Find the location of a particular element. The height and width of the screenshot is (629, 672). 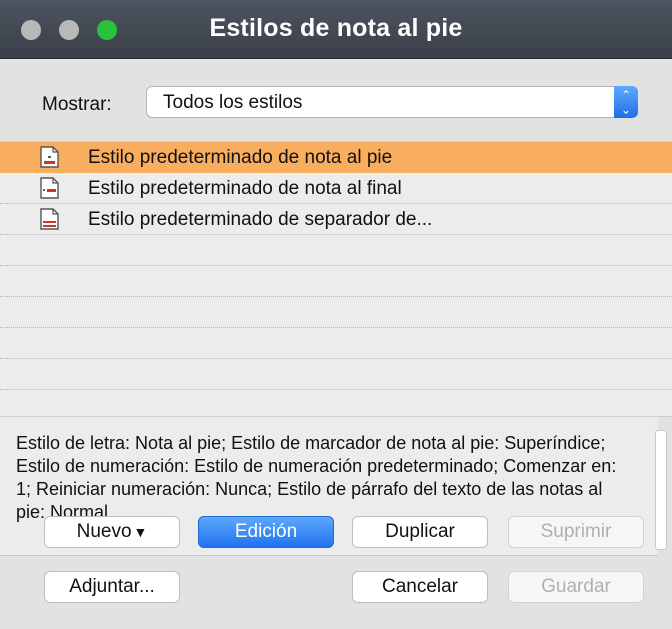

separator-style-icon is located at coordinates (49, 219).